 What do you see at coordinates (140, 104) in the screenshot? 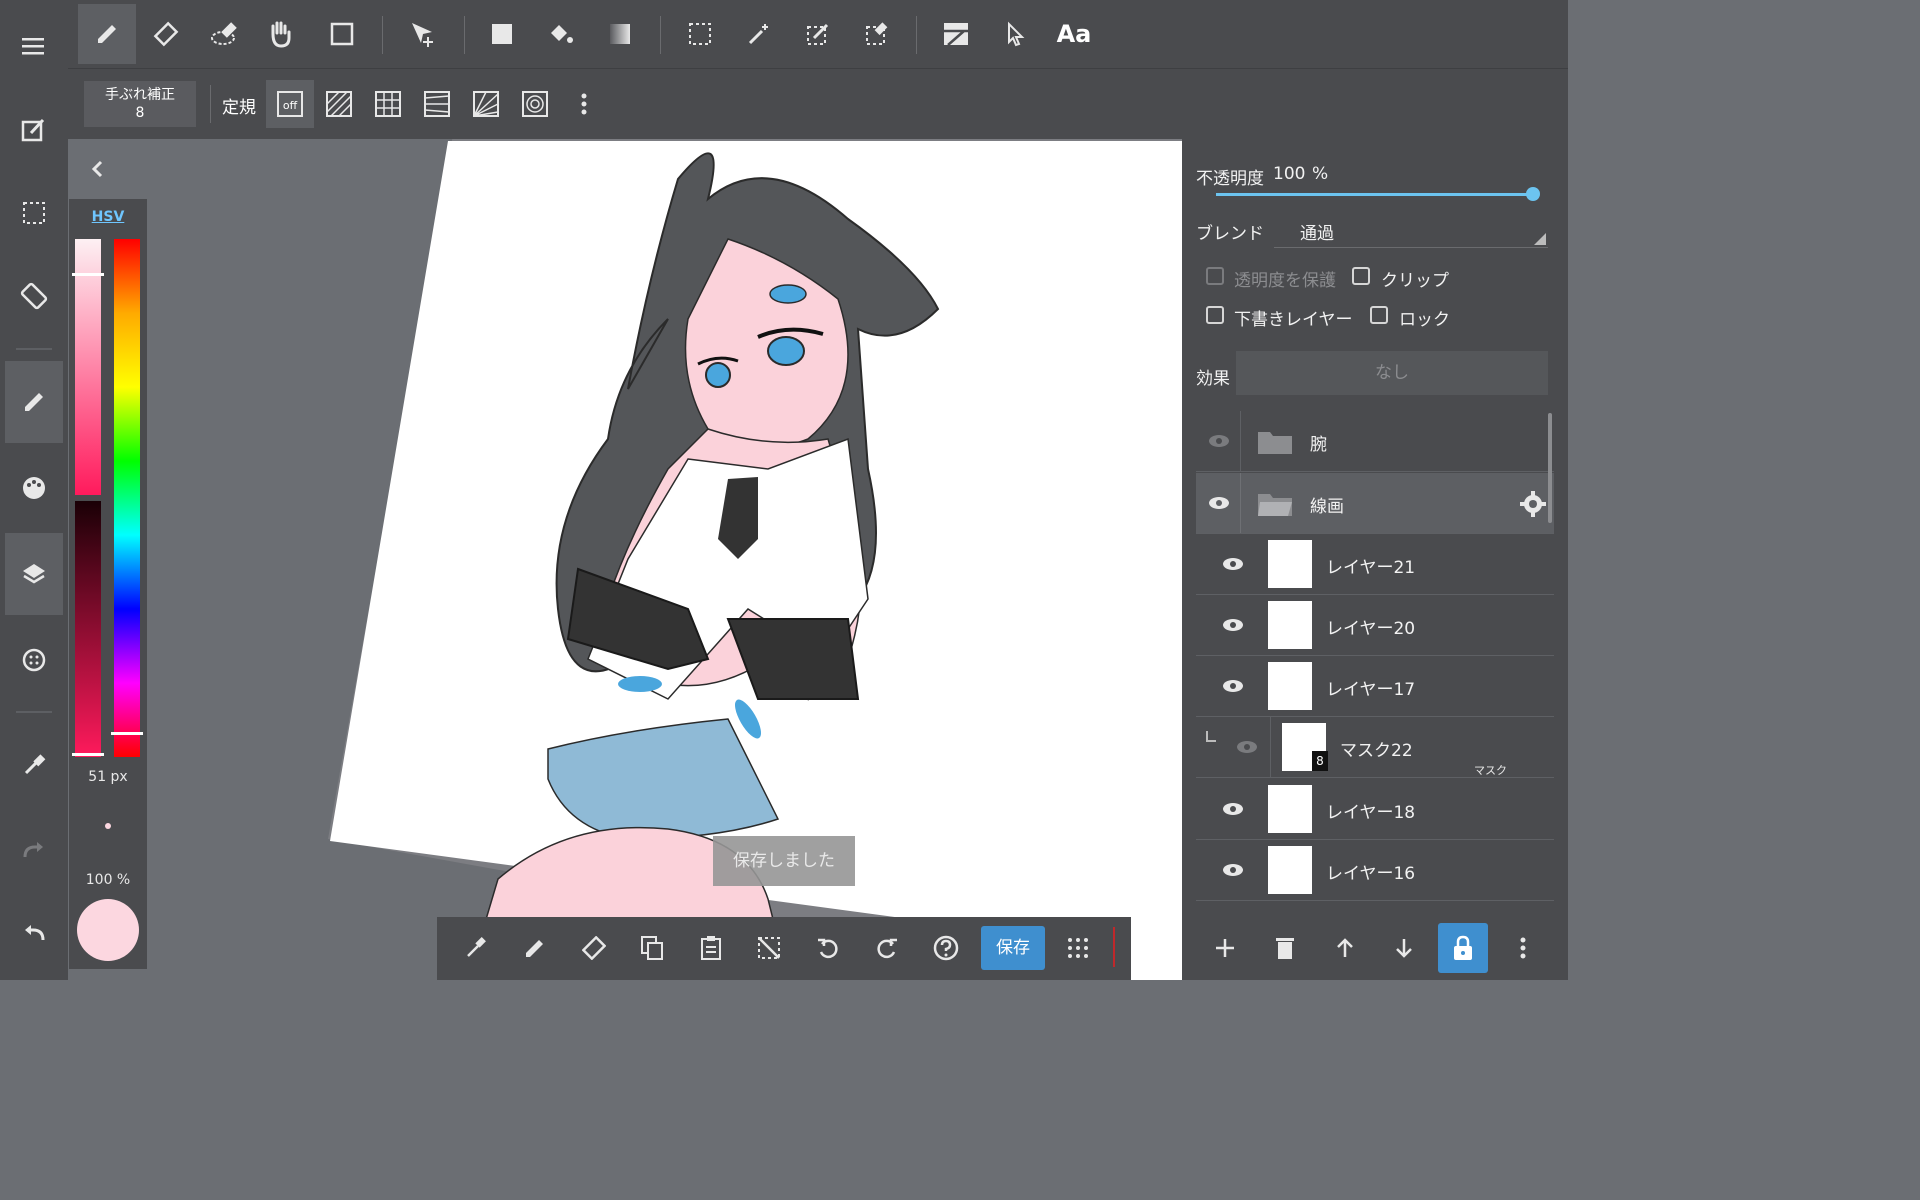
I see `stabilizer-button: 手ぶれ補正 8` at bounding box center [140, 104].